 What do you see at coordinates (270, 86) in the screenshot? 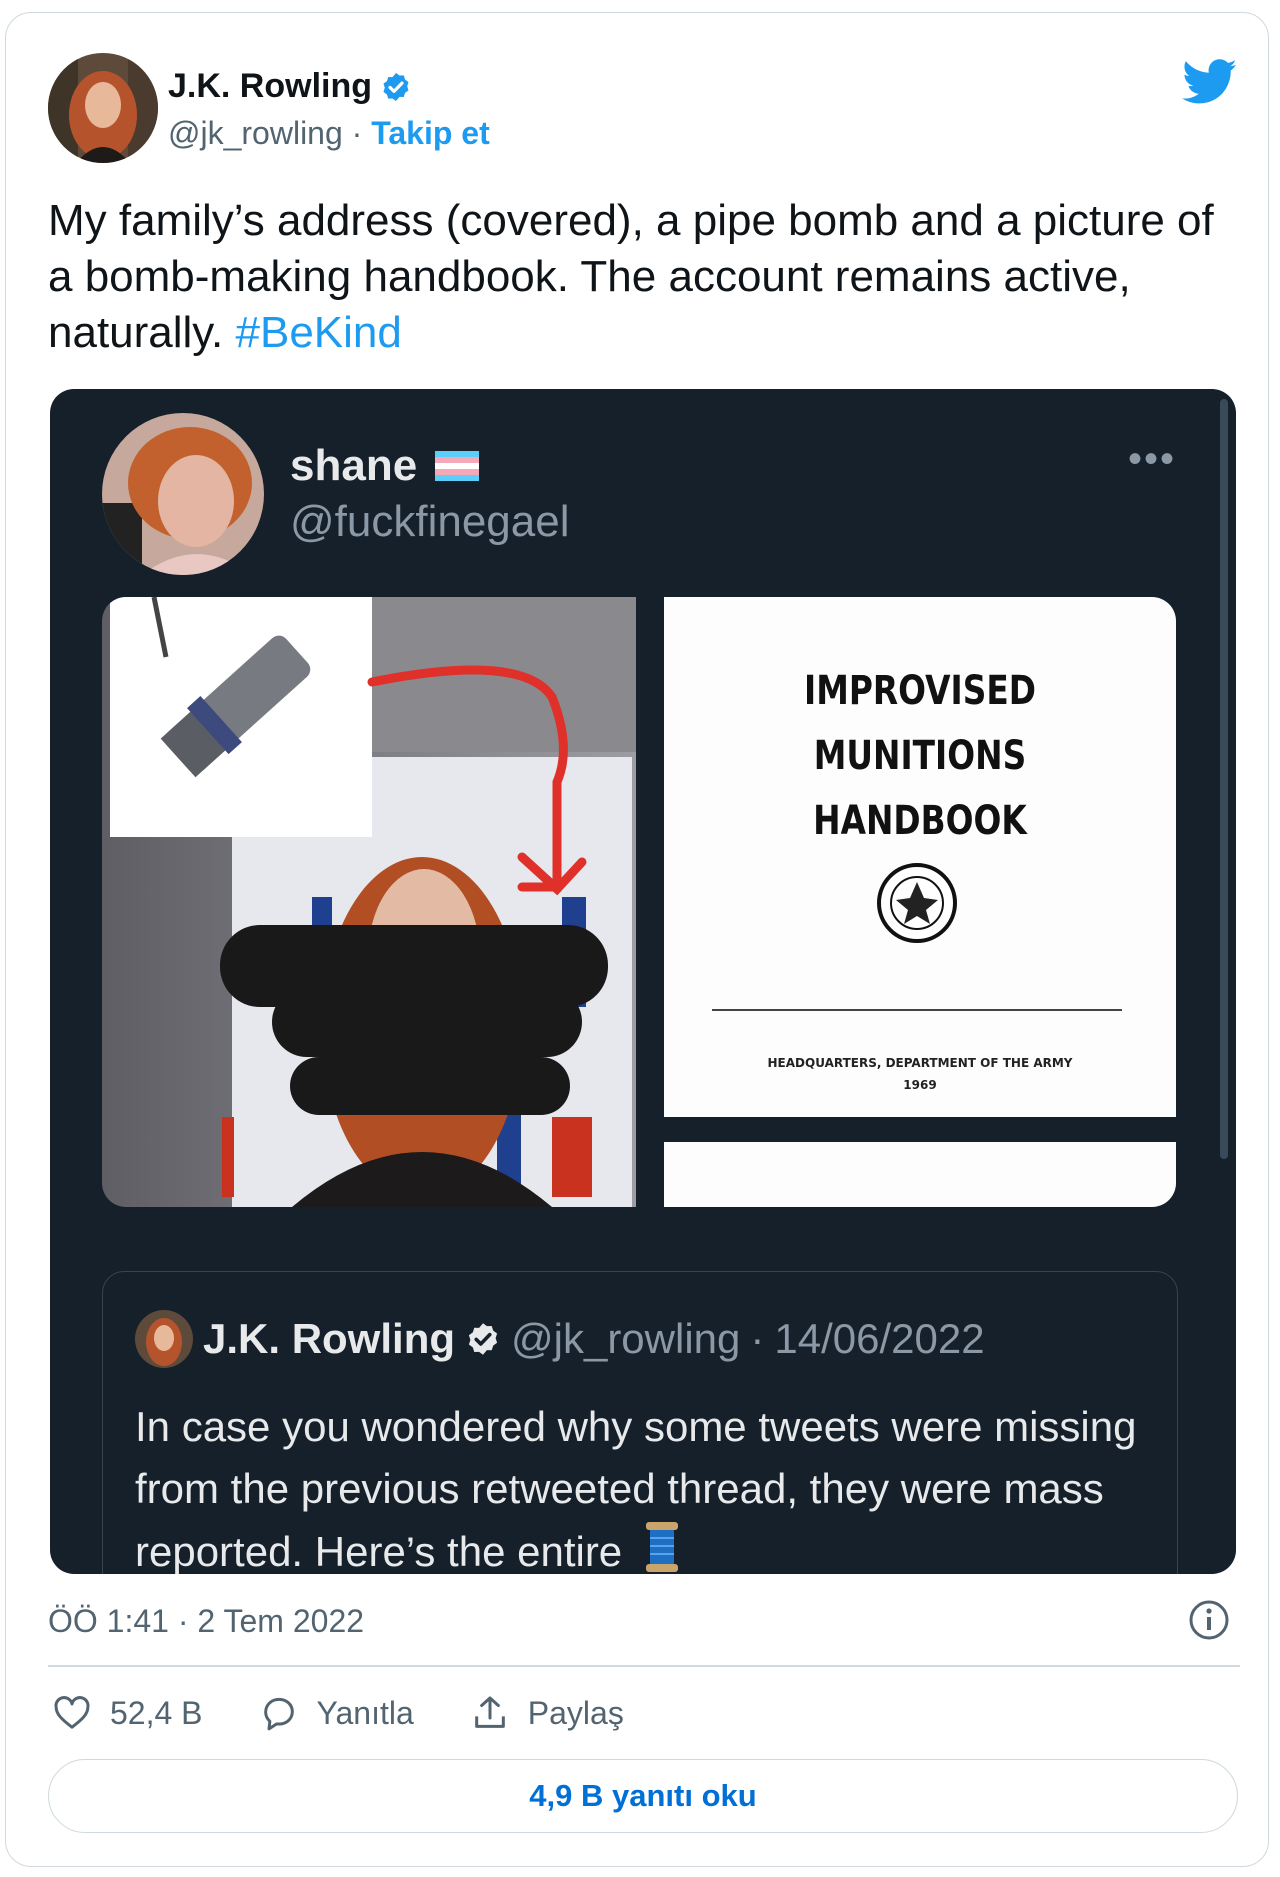
I see `author-name-text: J.K. Rowling` at bounding box center [270, 86].